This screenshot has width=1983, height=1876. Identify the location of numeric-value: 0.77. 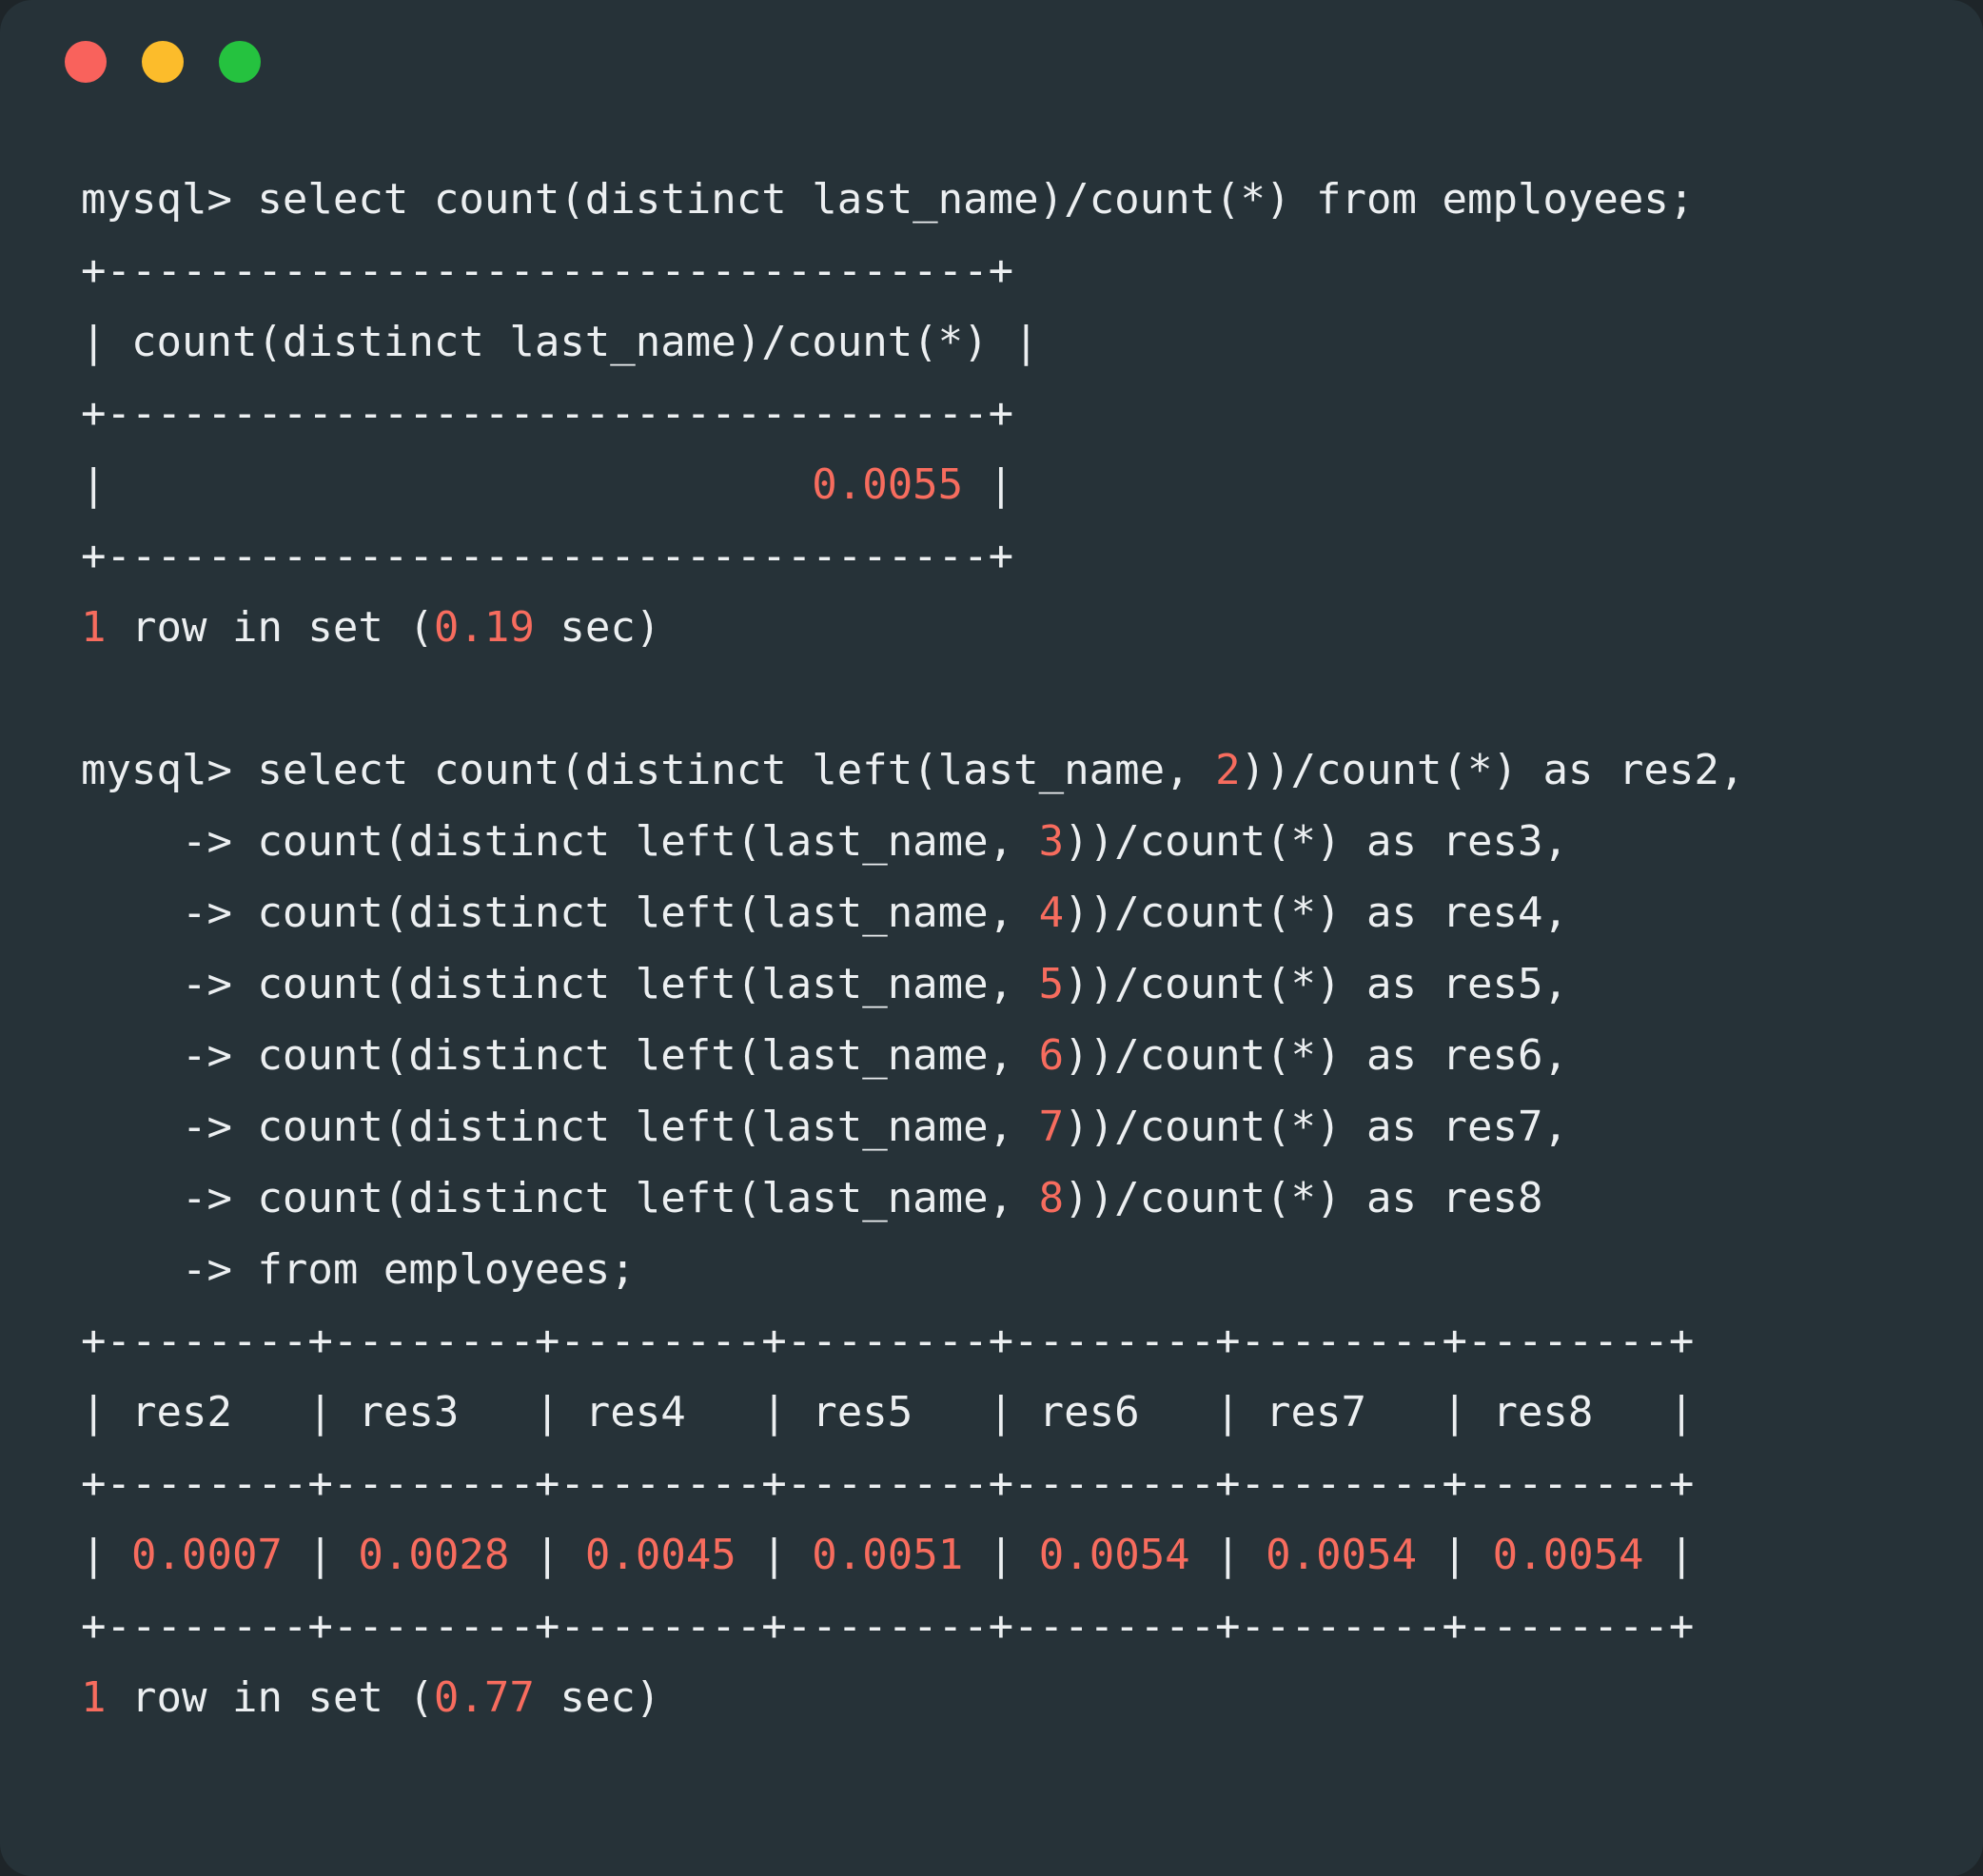
(484, 1697).